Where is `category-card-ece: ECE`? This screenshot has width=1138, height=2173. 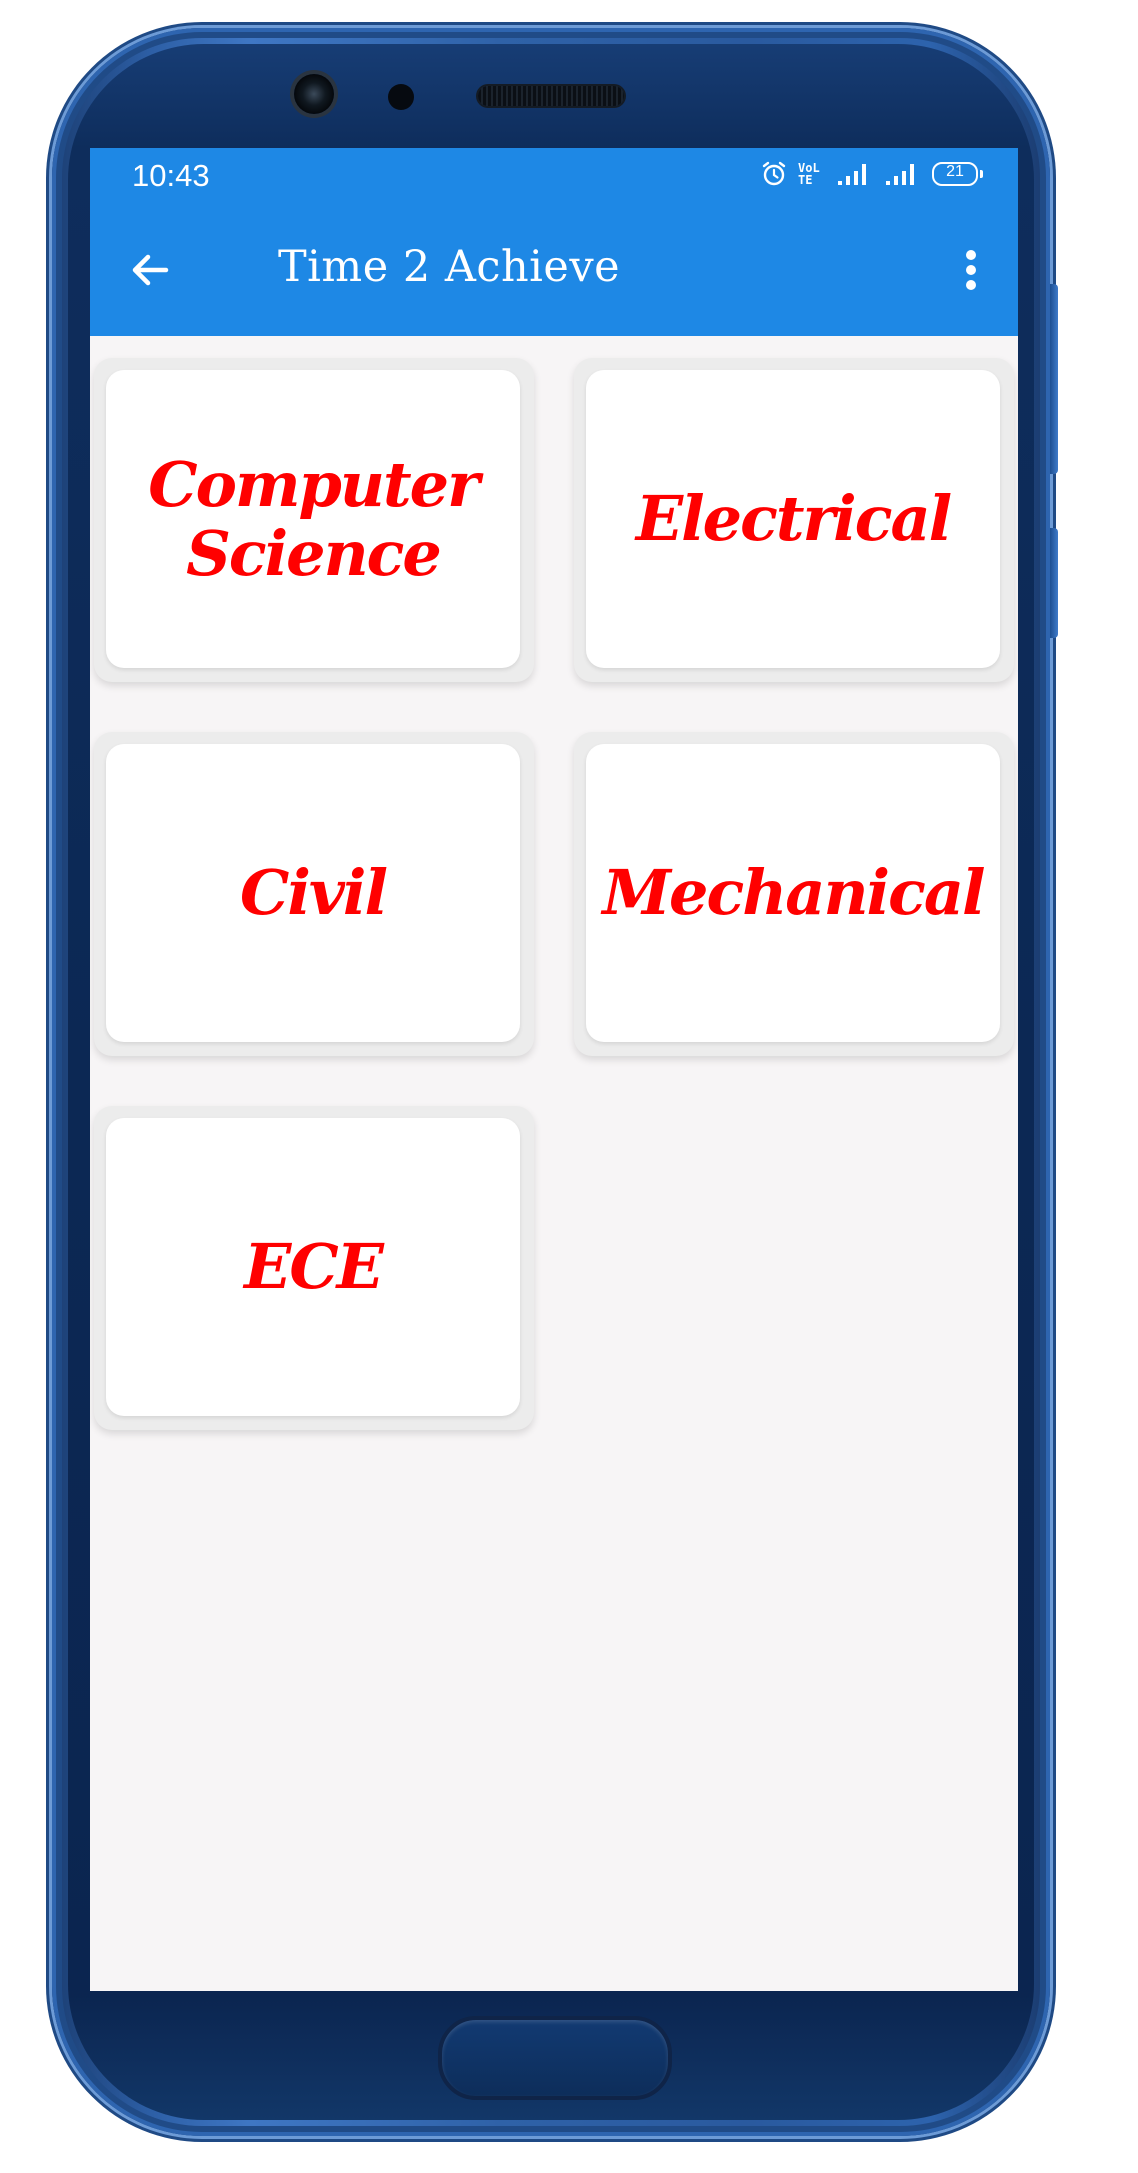
category-card-ece: ECE is located at coordinates (314, 1268).